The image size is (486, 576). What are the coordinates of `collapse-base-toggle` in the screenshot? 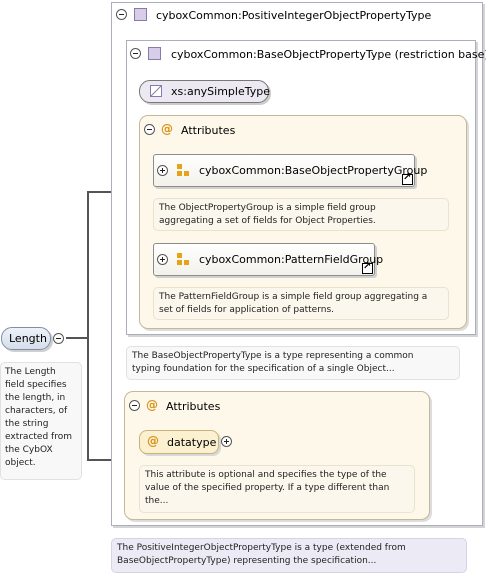 It's located at (135, 53).